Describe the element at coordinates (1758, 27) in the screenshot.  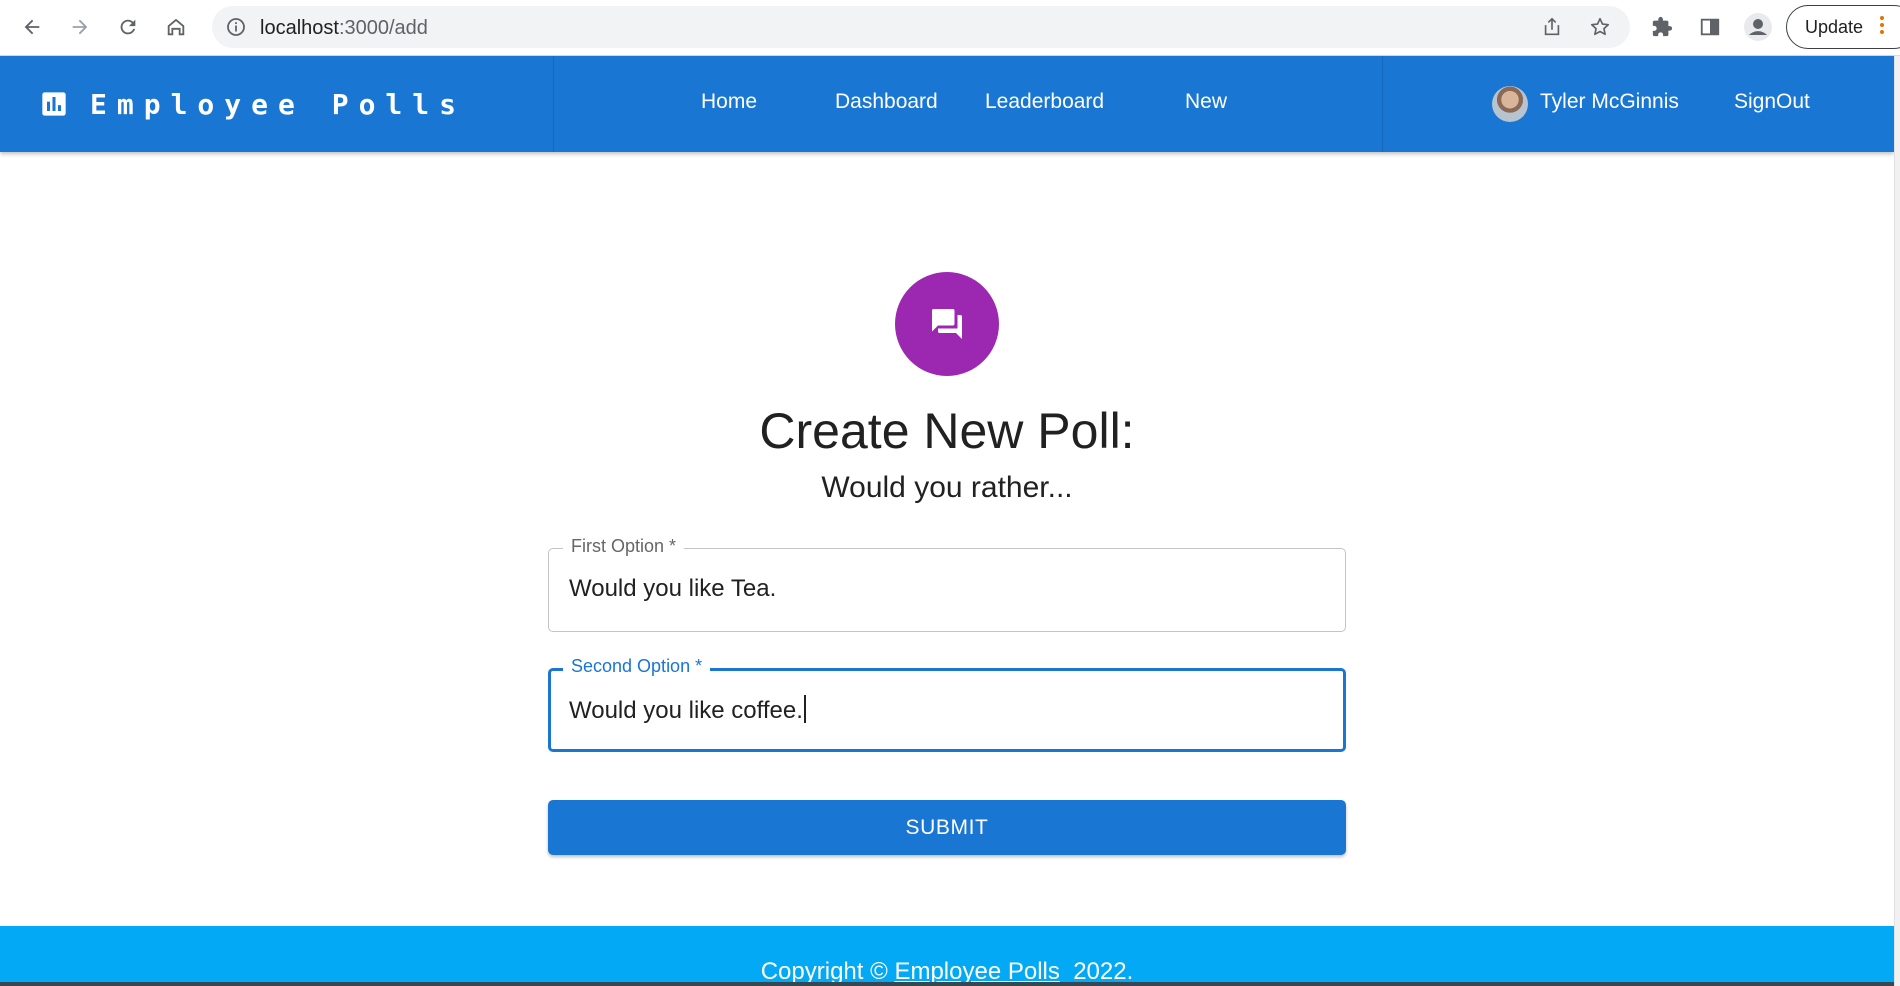
I see `profile-icon` at that location.